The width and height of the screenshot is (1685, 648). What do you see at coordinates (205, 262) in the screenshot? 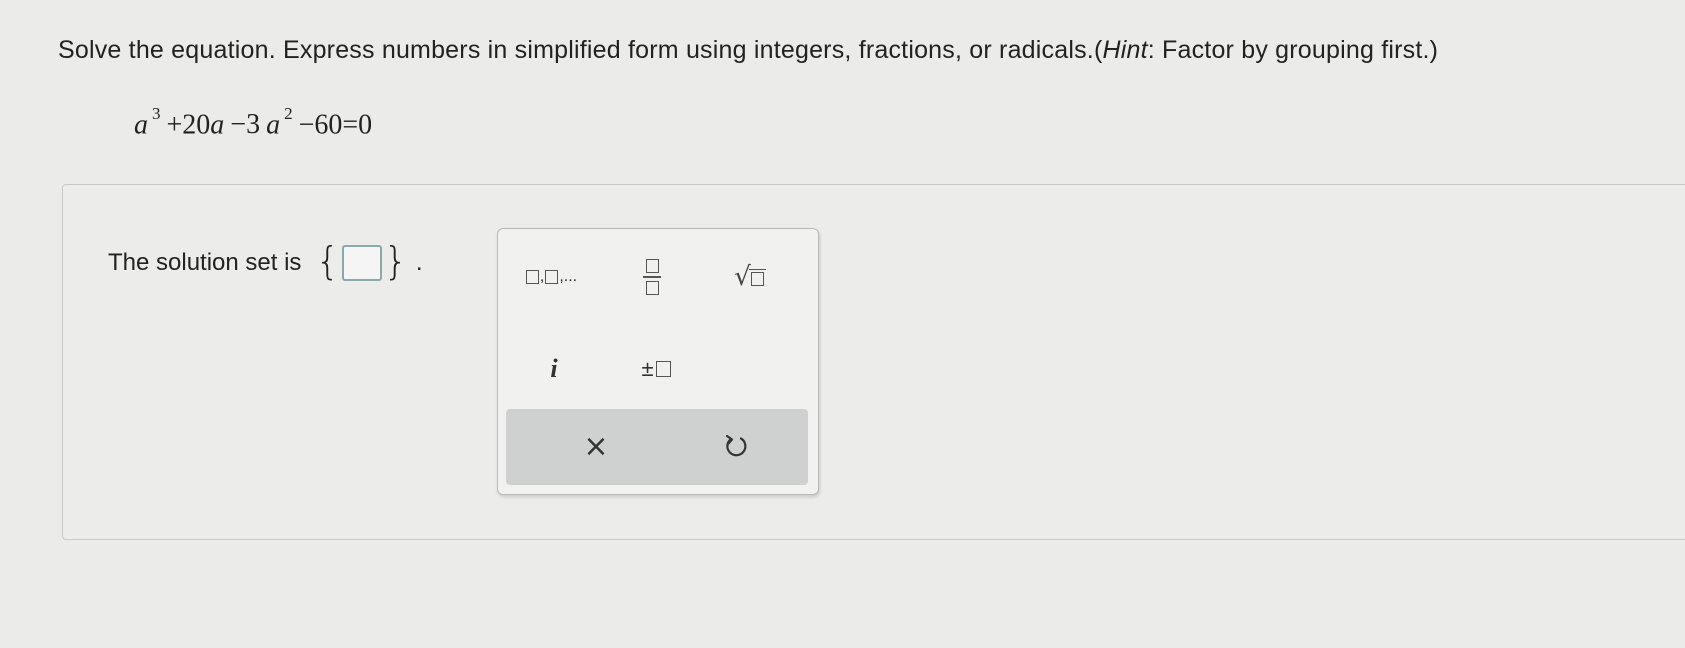
I see `solution-label: The solution set is` at bounding box center [205, 262].